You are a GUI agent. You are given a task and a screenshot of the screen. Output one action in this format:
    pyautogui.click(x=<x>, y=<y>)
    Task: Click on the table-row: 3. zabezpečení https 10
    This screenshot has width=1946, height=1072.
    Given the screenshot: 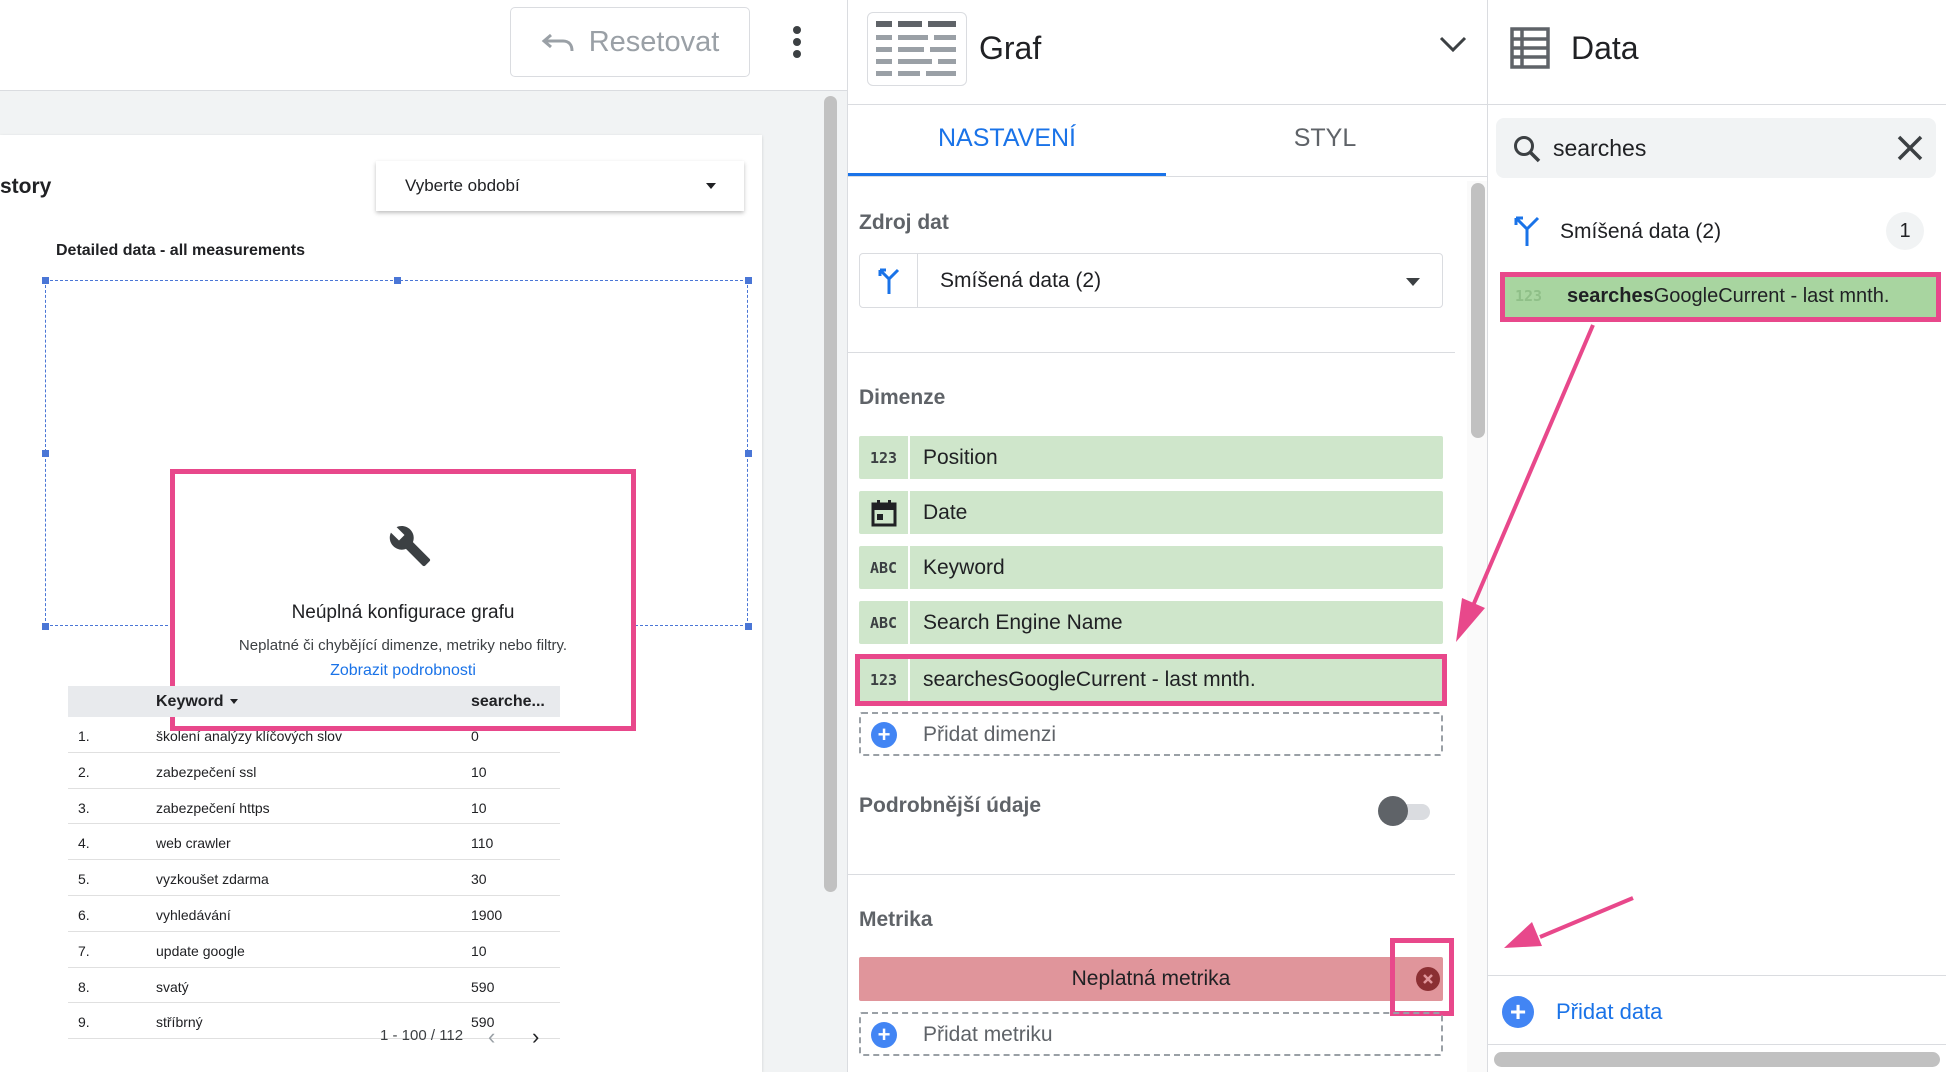 What is the action you would take?
    pyautogui.click(x=314, y=807)
    